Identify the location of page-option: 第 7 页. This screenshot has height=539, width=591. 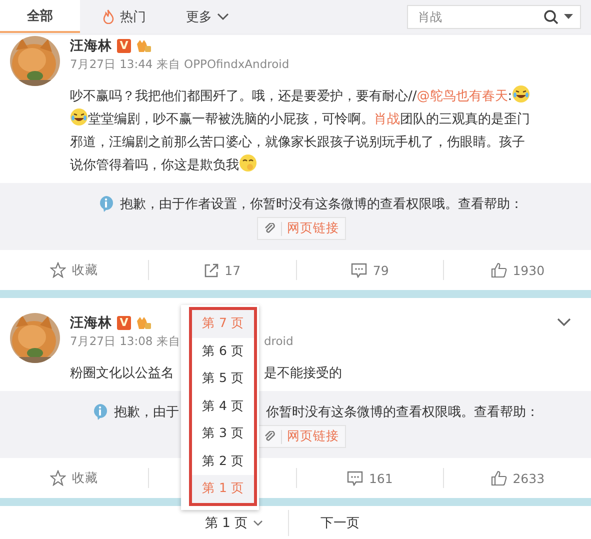
(223, 324).